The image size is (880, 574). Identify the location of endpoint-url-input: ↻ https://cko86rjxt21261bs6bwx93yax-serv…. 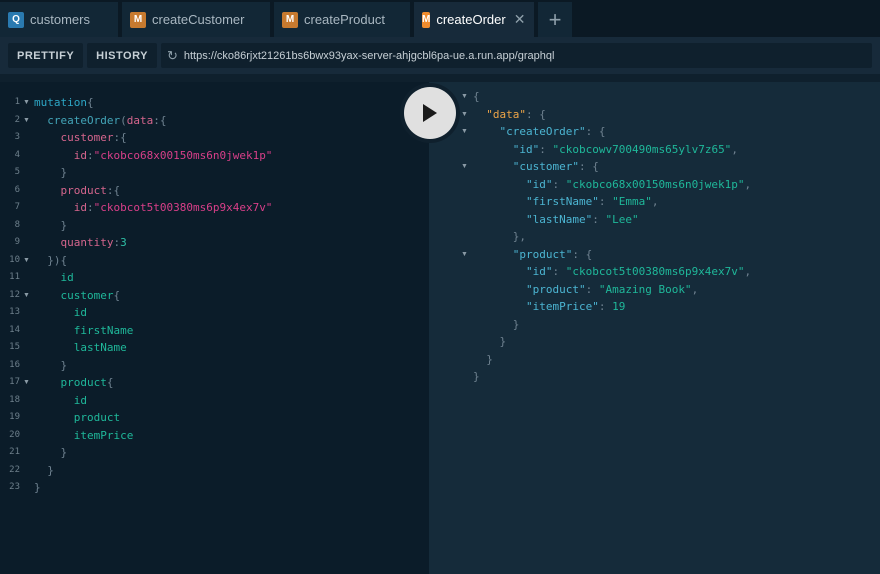
(516, 55).